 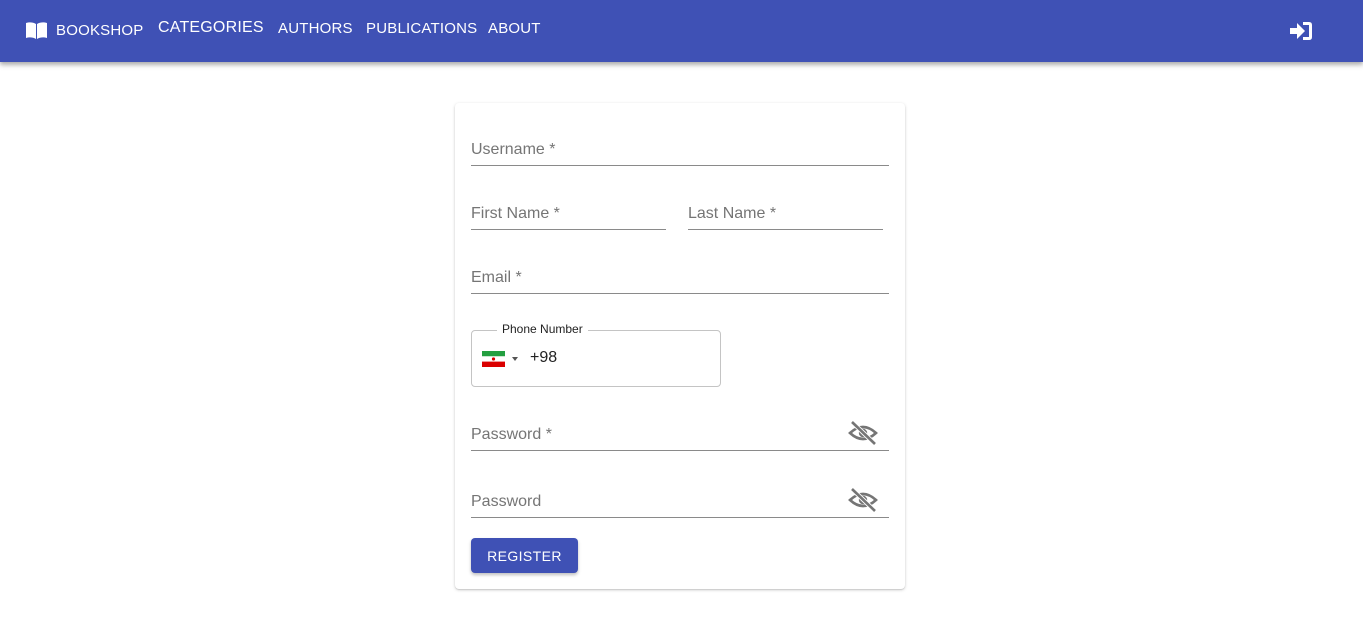 I want to click on confirm-password-input, so click(x=680, y=502).